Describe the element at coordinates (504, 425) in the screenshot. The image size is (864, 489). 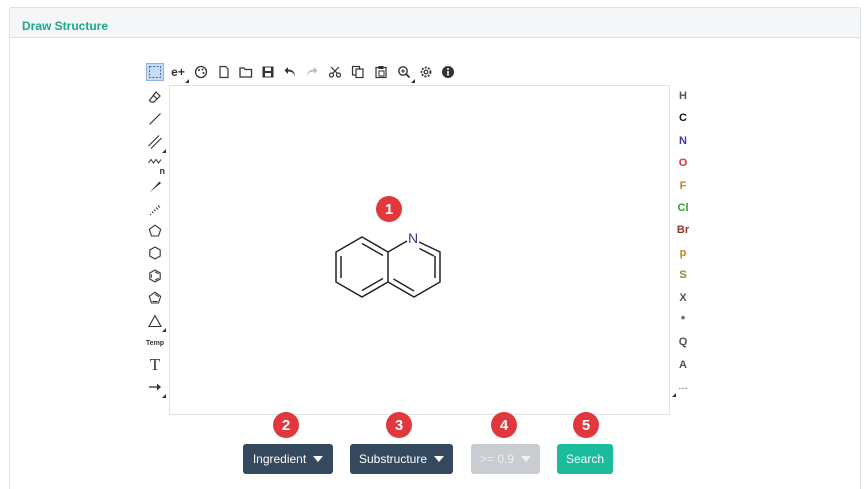
I see `badge-4: 4` at that location.